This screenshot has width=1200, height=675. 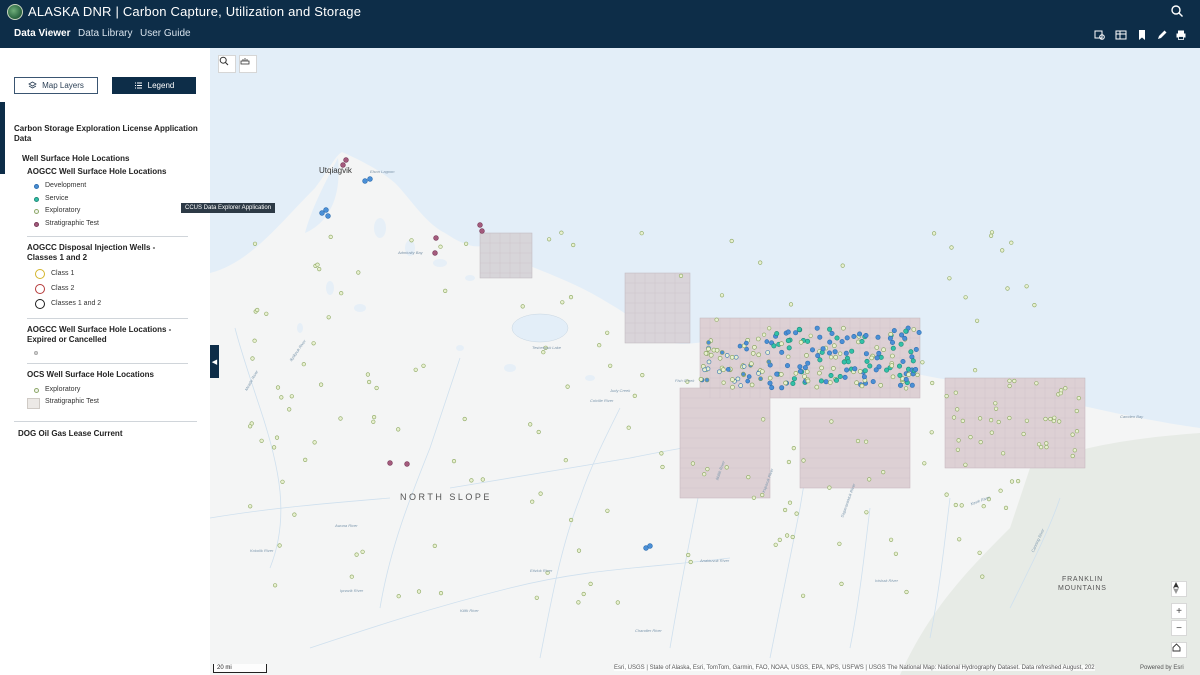 What do you see at coordinates (1142, 35) in the screenshot?
I see `bookmark-icon` at bounding box center [1142, 35].